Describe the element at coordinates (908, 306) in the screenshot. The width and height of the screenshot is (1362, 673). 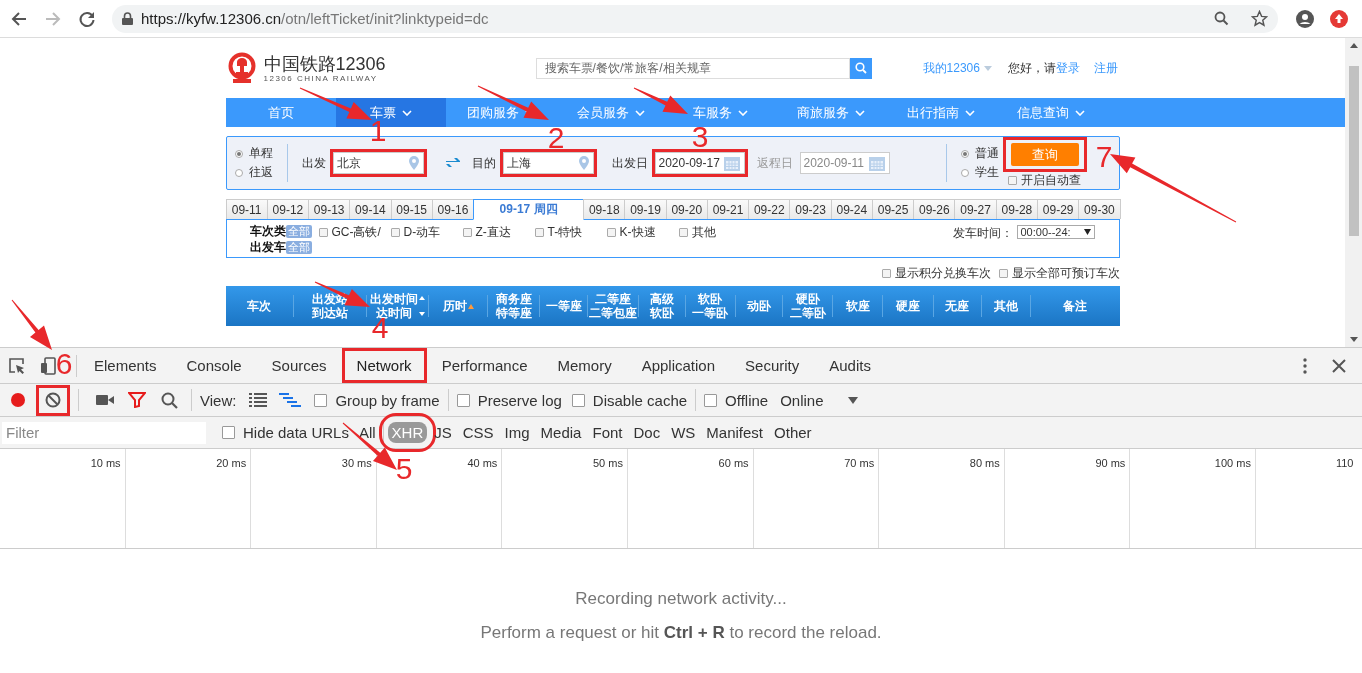
I see `column-header: 硬座` at that location.